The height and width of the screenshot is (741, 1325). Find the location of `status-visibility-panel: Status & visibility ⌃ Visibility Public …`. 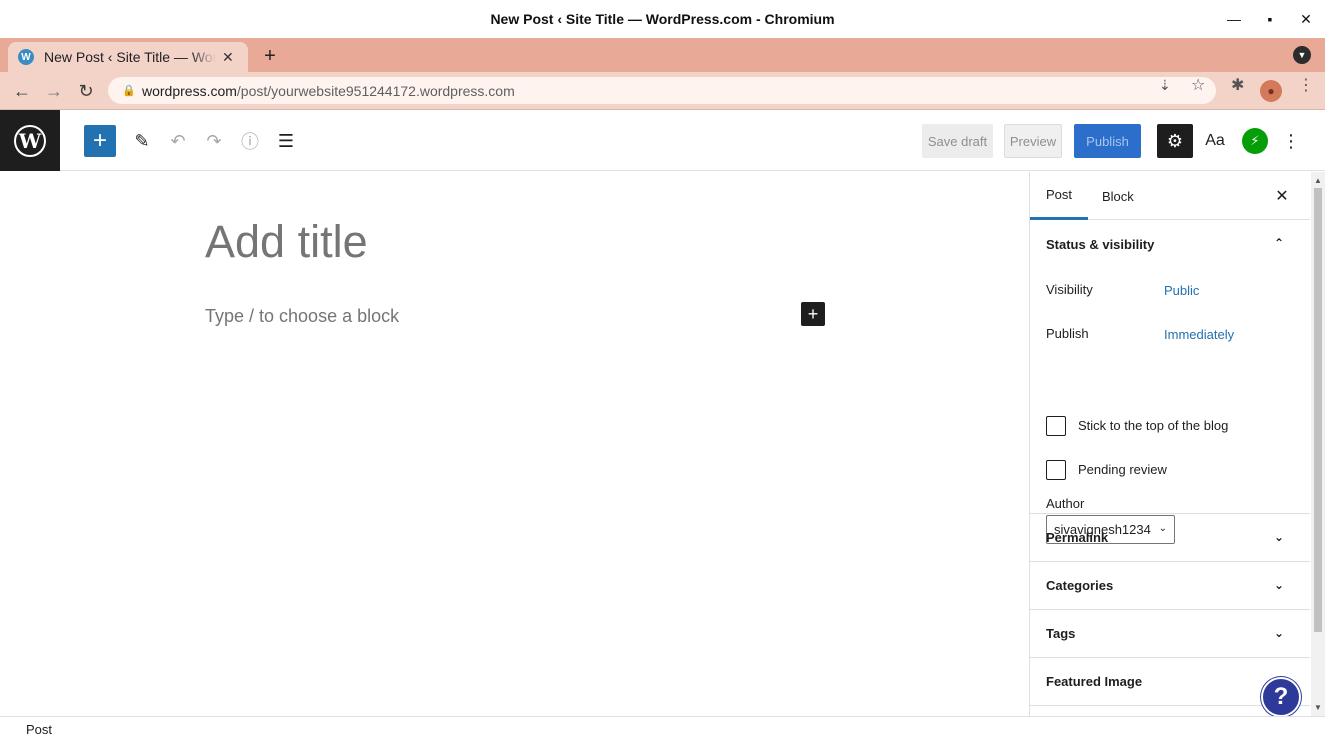

status-visibility-panel: Status & visibility ⌃ Visibility Public … is located at coordinates (1170, 382).